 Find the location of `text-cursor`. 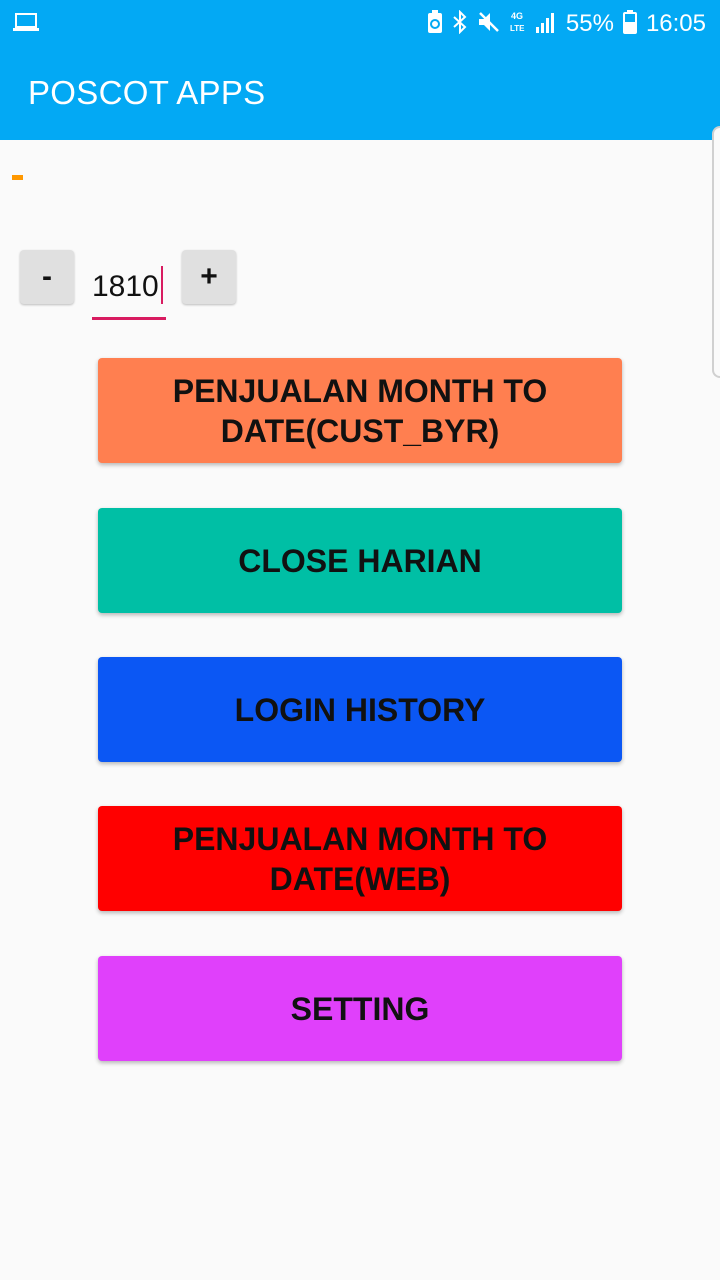

text-cursor is located at coordinates (161, 285).